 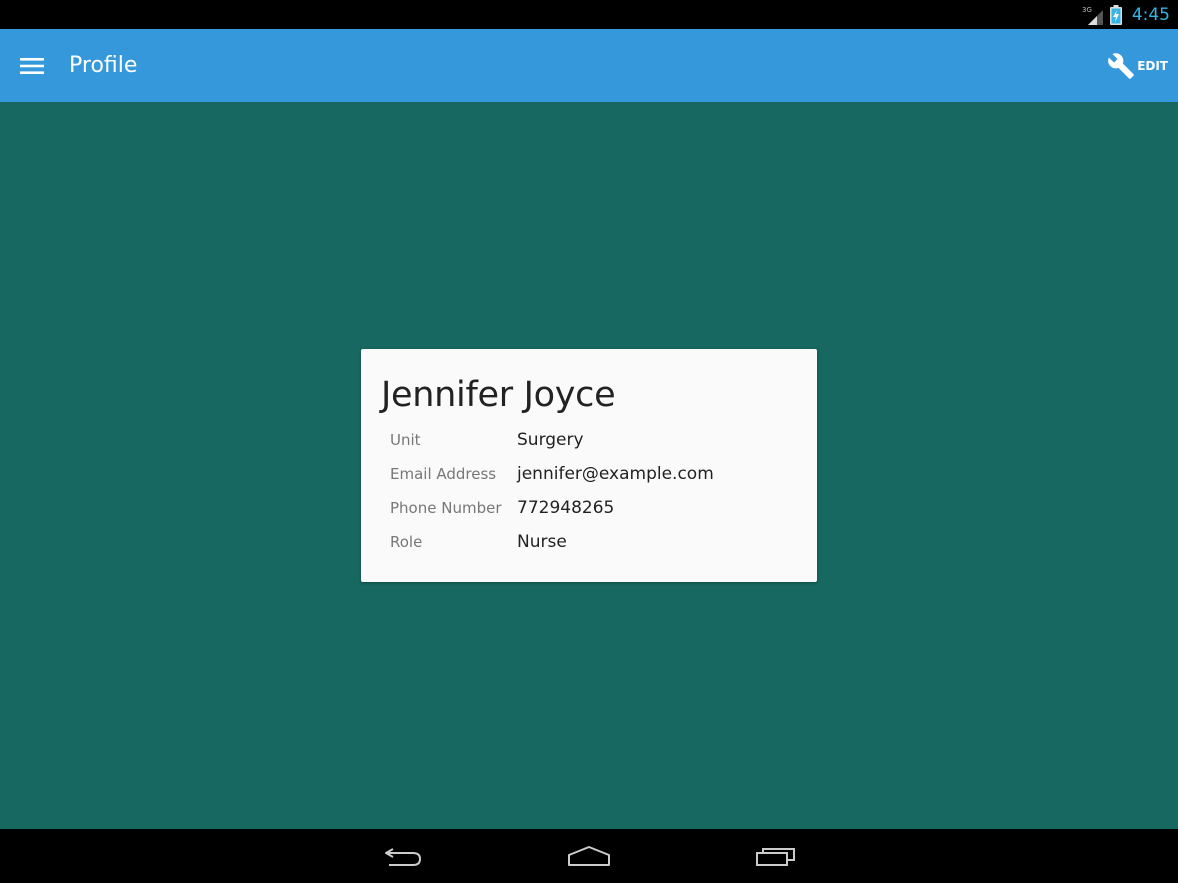 What do you see at coordinates (443, 474) in the screenshot?
I see `email-label: Email Address` at bounding box center [443, 474].